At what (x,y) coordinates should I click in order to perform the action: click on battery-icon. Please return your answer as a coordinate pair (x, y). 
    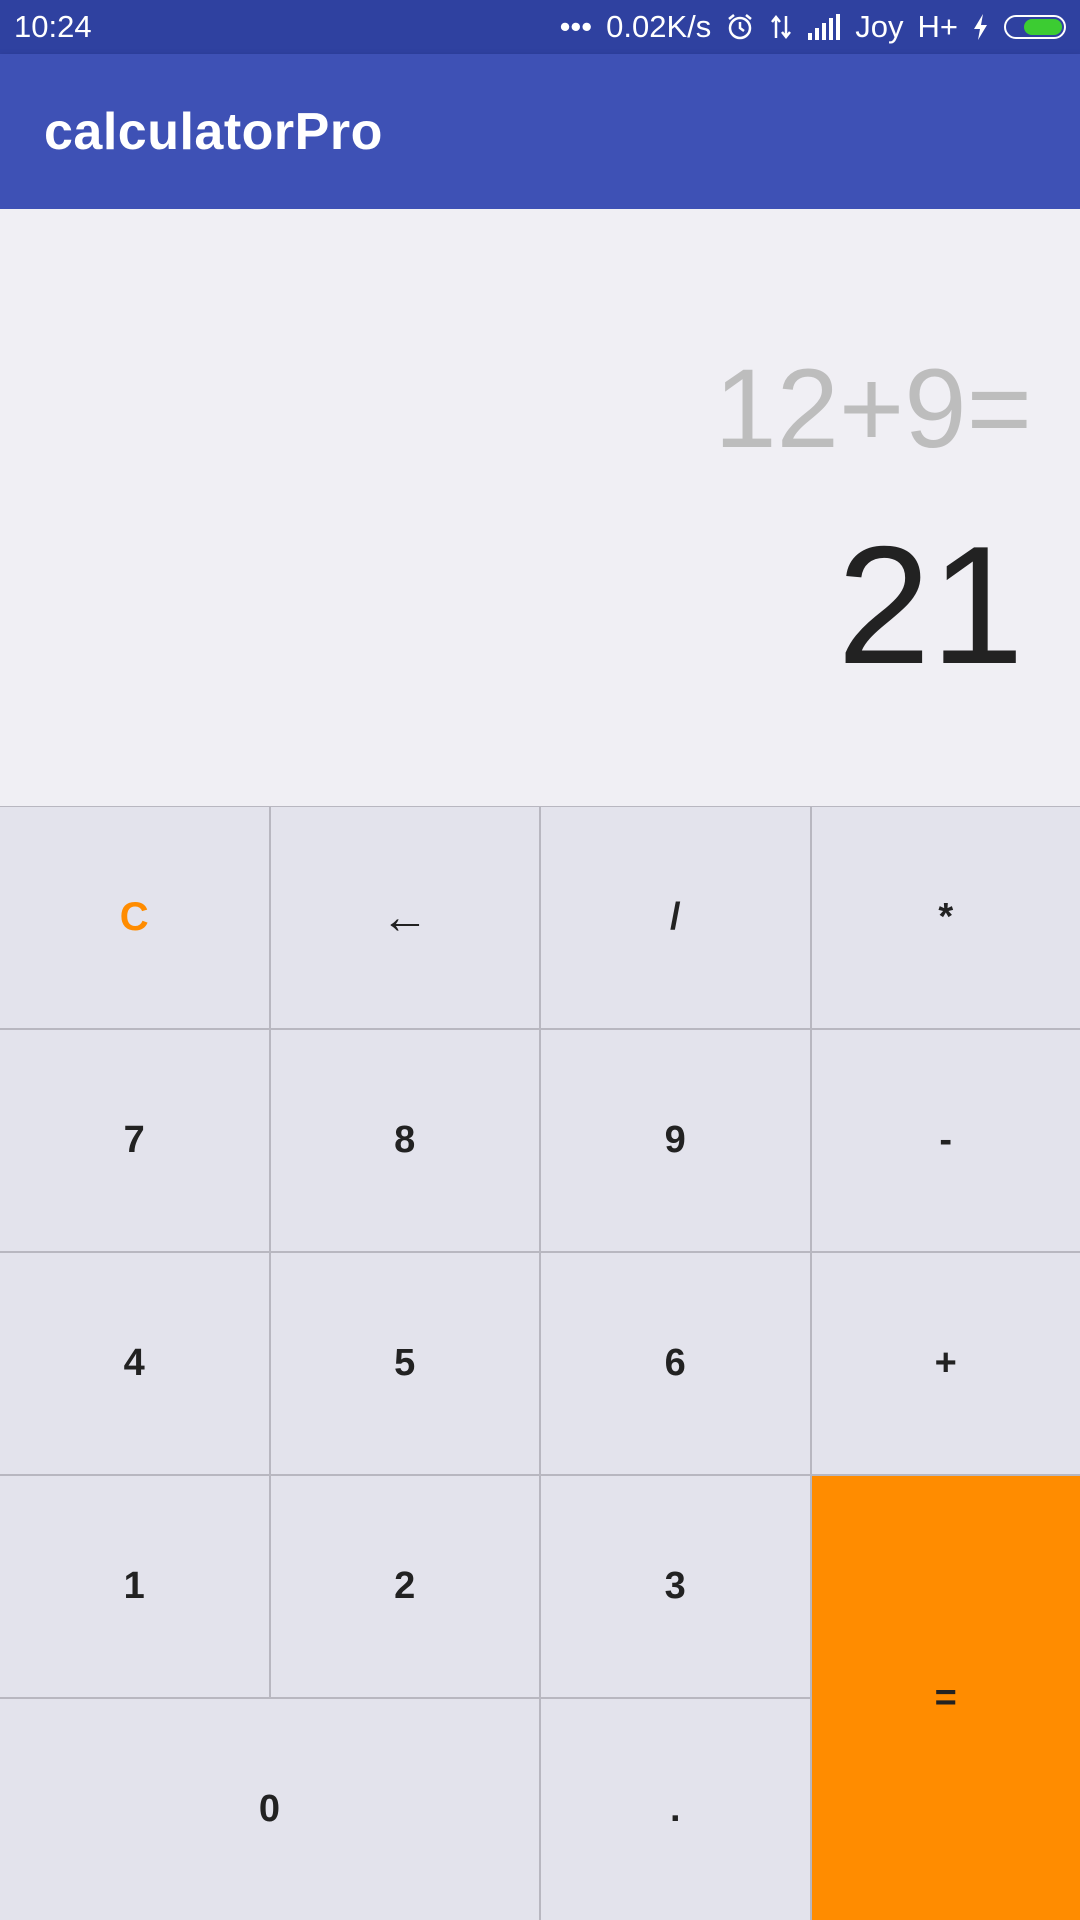
    Looking at the image, I should click on (1035, 27).